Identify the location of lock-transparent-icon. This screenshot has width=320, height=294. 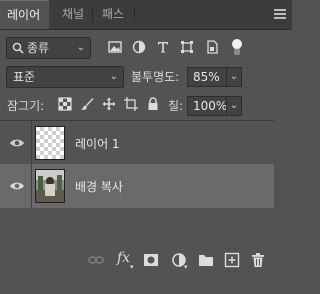
(65, 104).